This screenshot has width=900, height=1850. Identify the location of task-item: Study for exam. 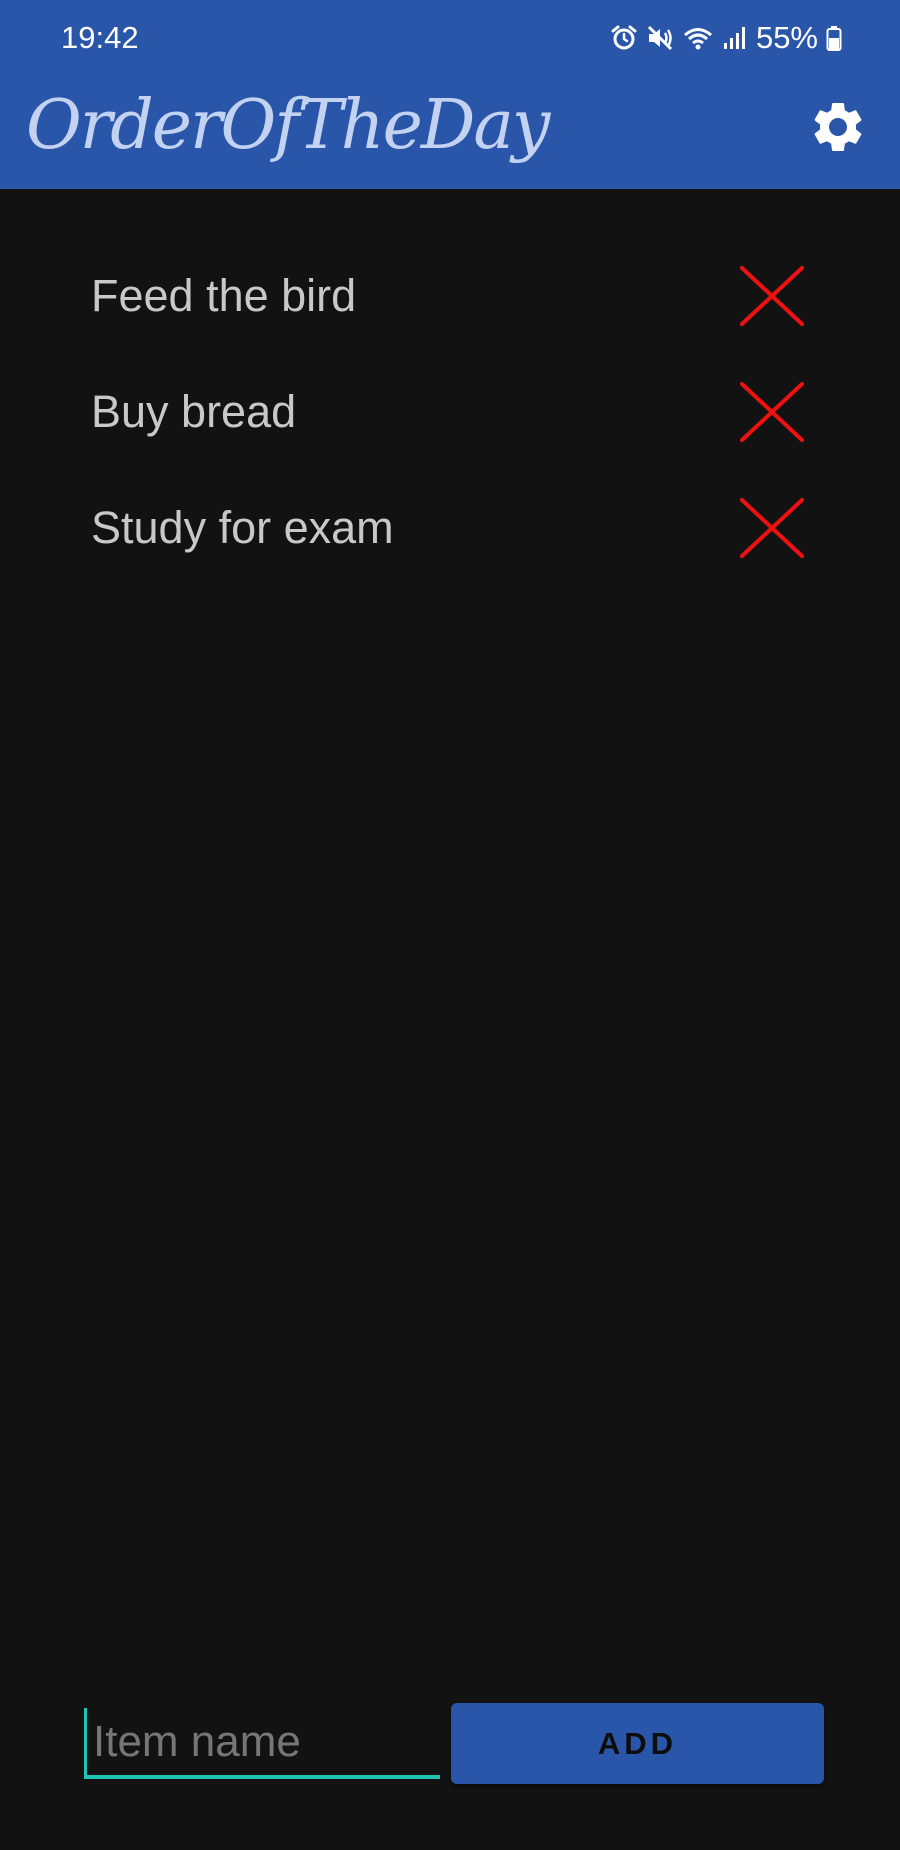
(450, 528).